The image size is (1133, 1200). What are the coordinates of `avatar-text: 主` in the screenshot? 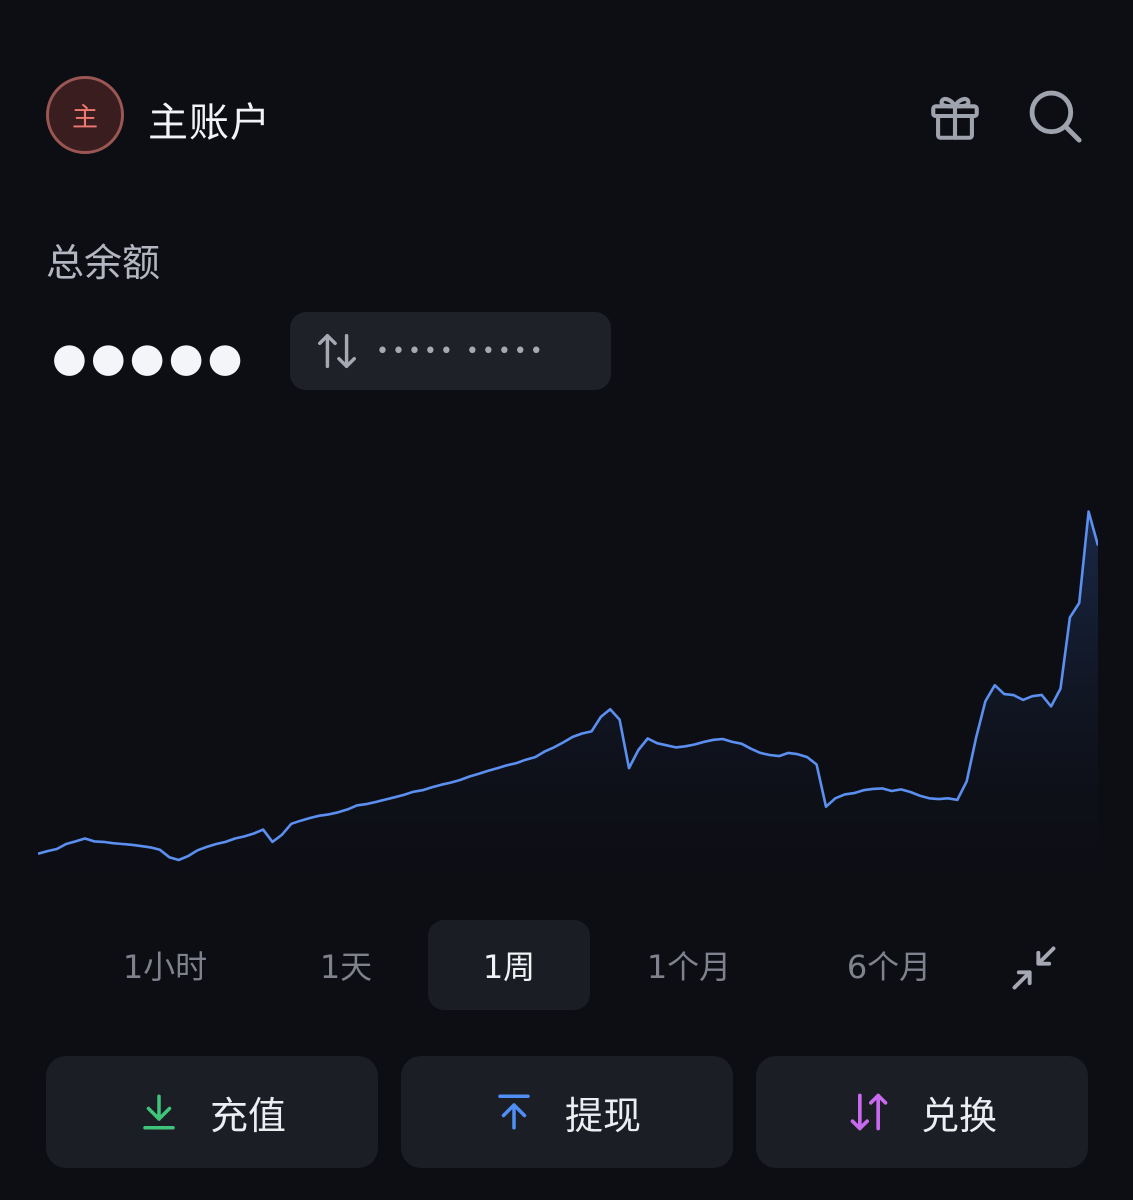 It's located at (84, 117).